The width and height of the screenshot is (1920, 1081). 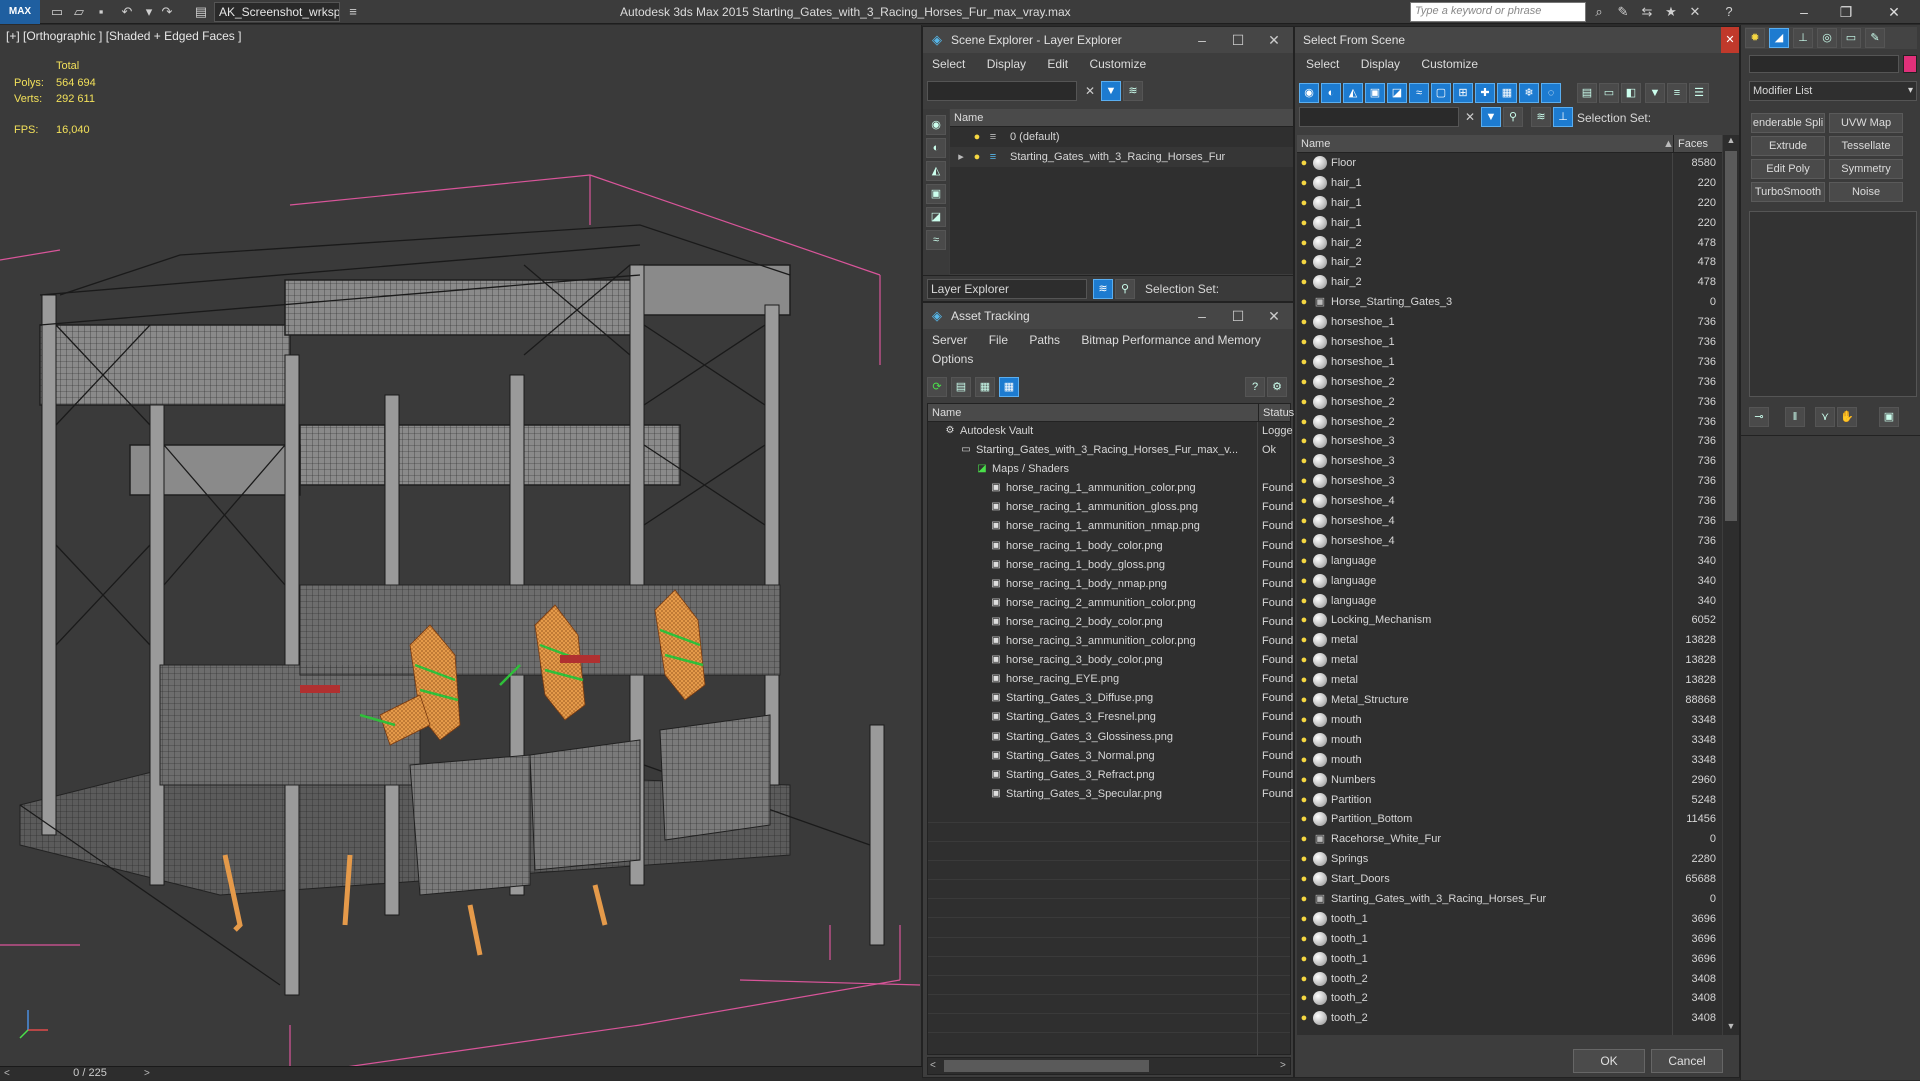 What do you see at coordinates (1513, 117) in the screenshot?
I see `hierarchy-icon: ⚲` at bounding box center [1513, 117].